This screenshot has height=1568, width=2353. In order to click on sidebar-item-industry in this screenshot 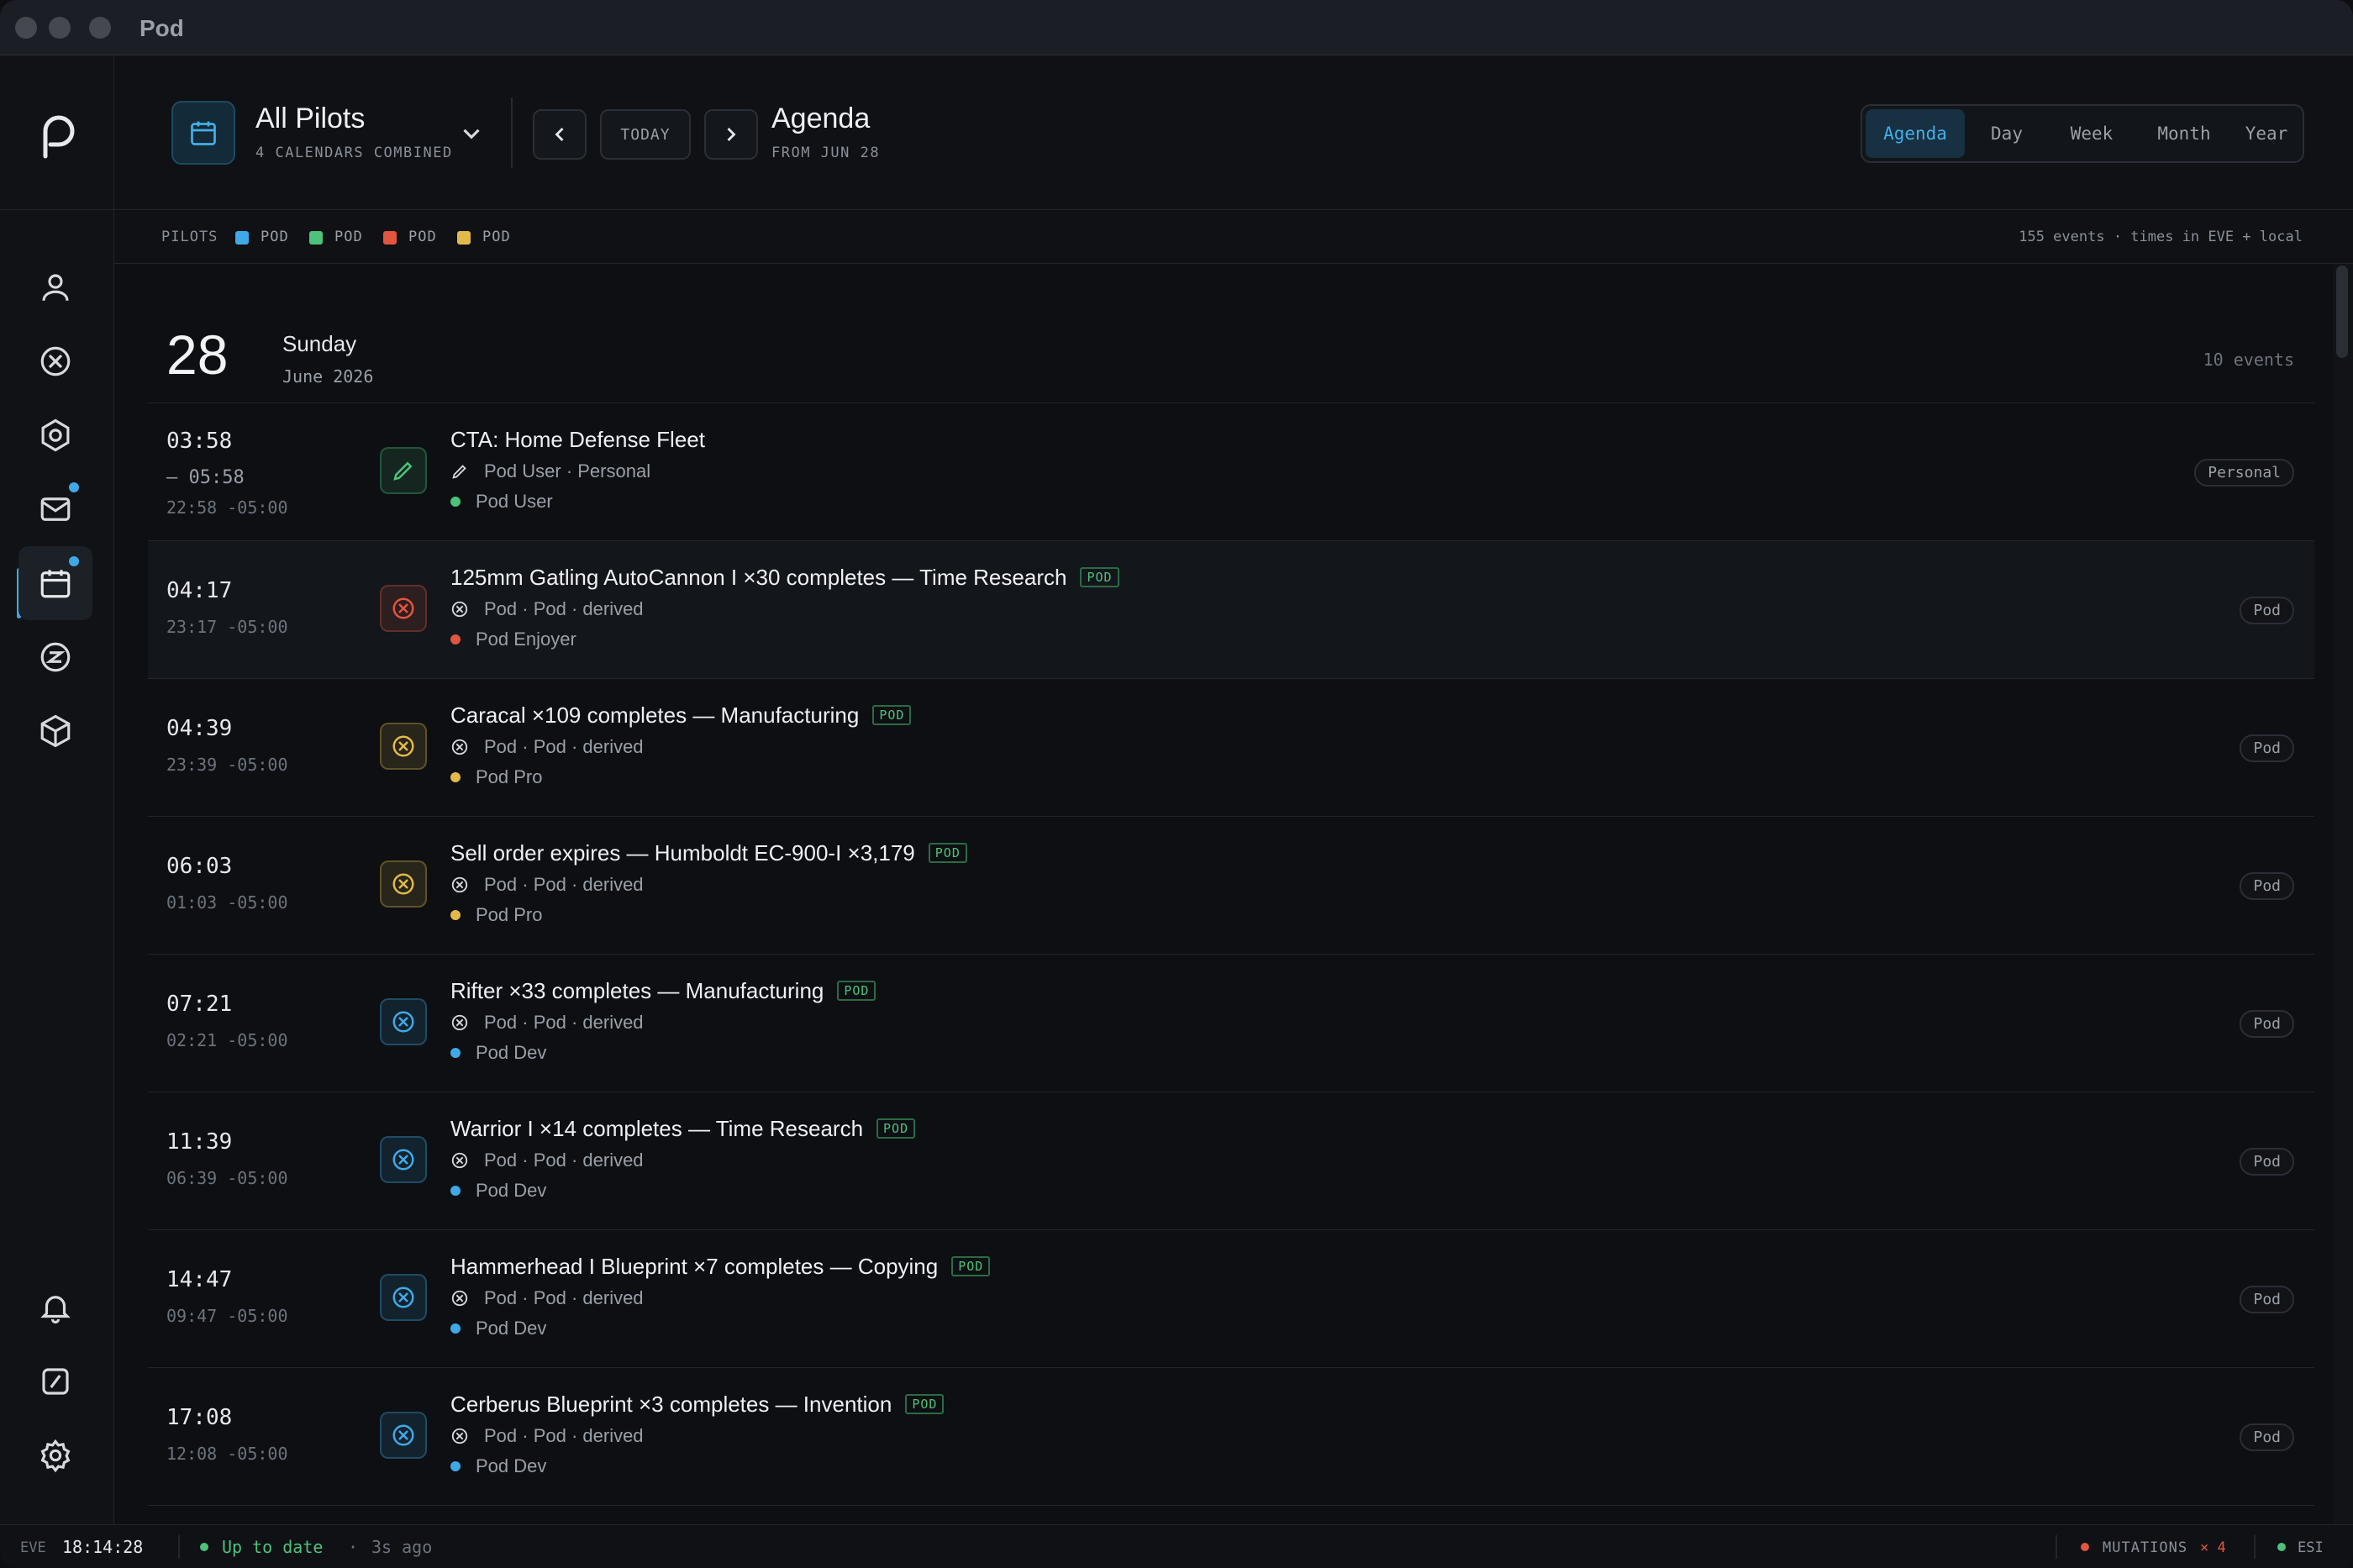, I will do `click(55, 361)`.